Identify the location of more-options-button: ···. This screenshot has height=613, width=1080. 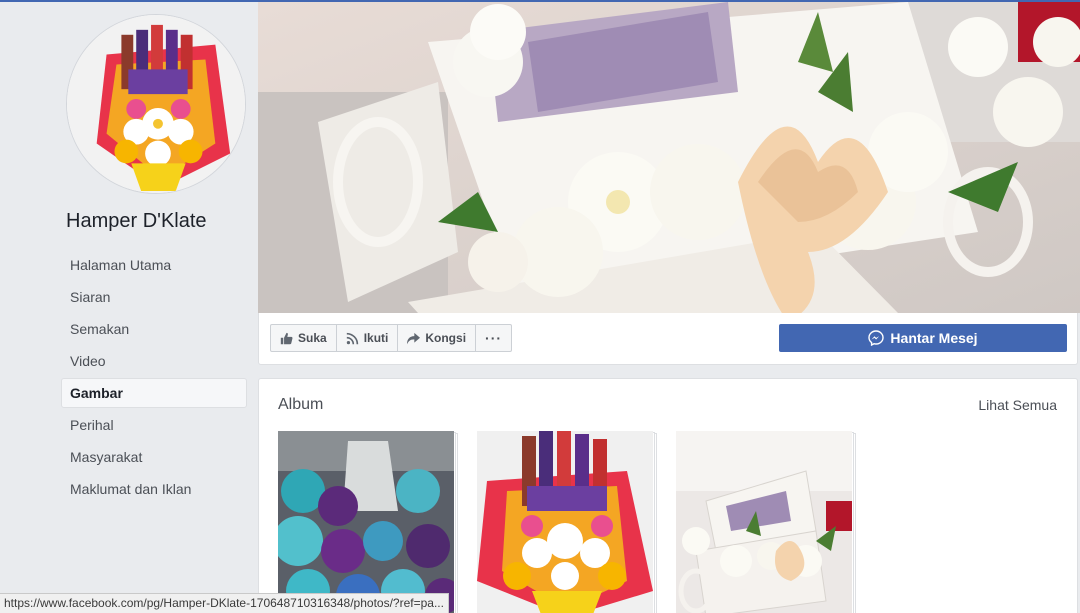
(494, 338).